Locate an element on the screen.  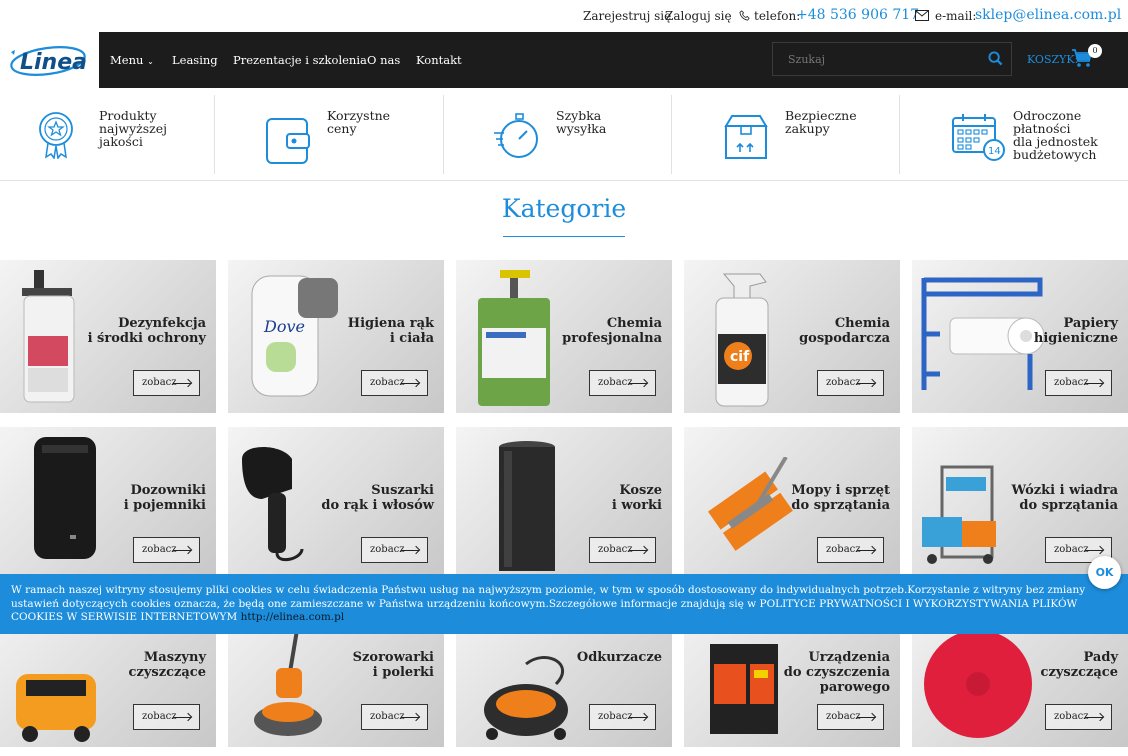
nav-menu-label: Menu is located at coordinates (127, 60).